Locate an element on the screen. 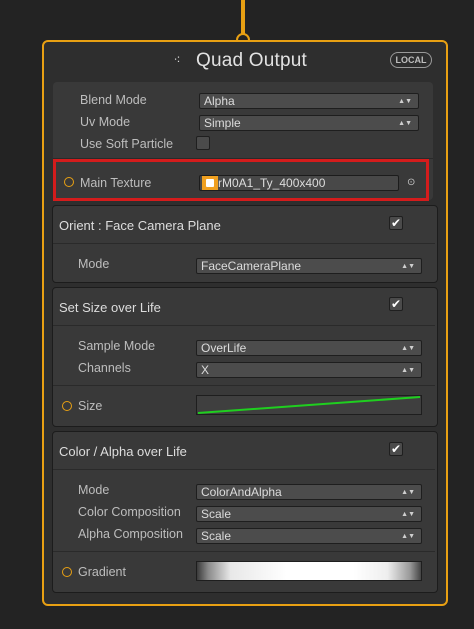  orient-mode-value: FaceCameraPlane is located at coordinates (251, 266).